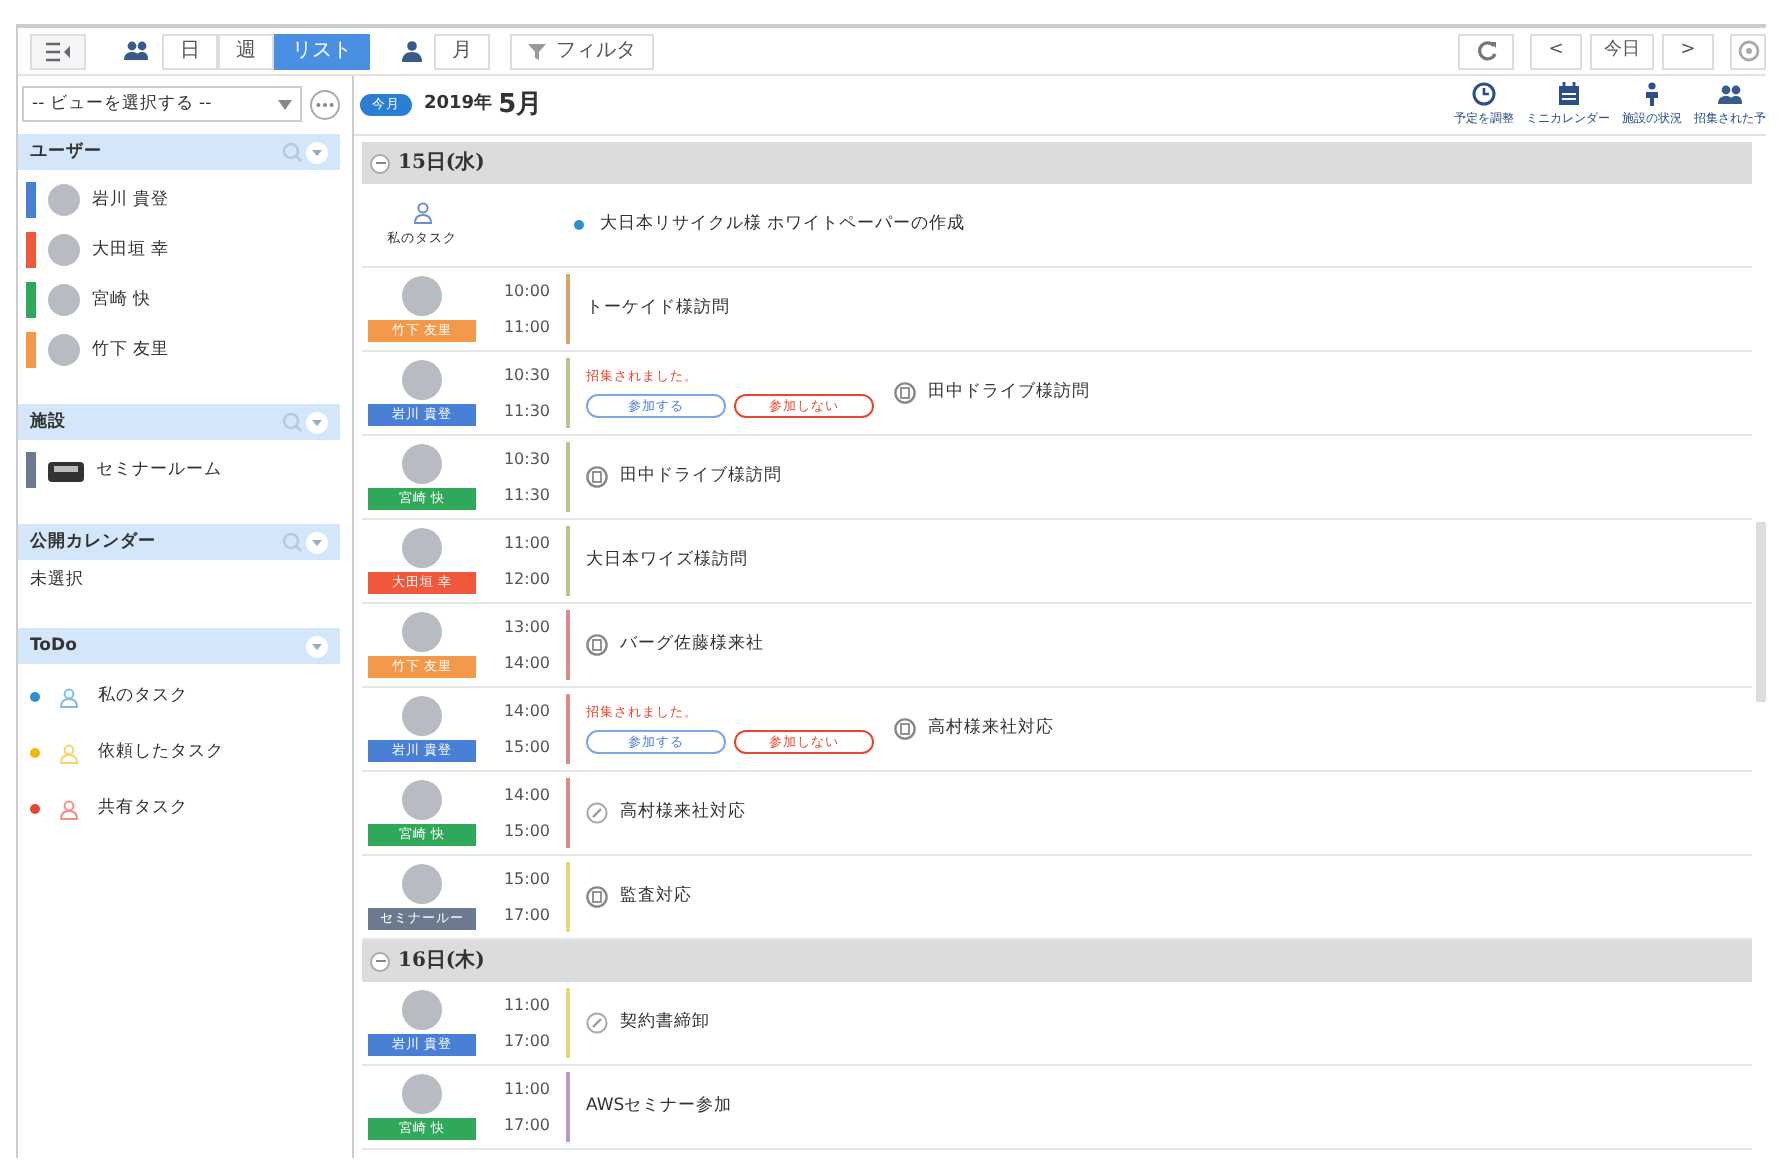  What do you see at coordinates (1748, 51) in the screenshot?
I see `settings-button` at bounding box center [1748, 51].